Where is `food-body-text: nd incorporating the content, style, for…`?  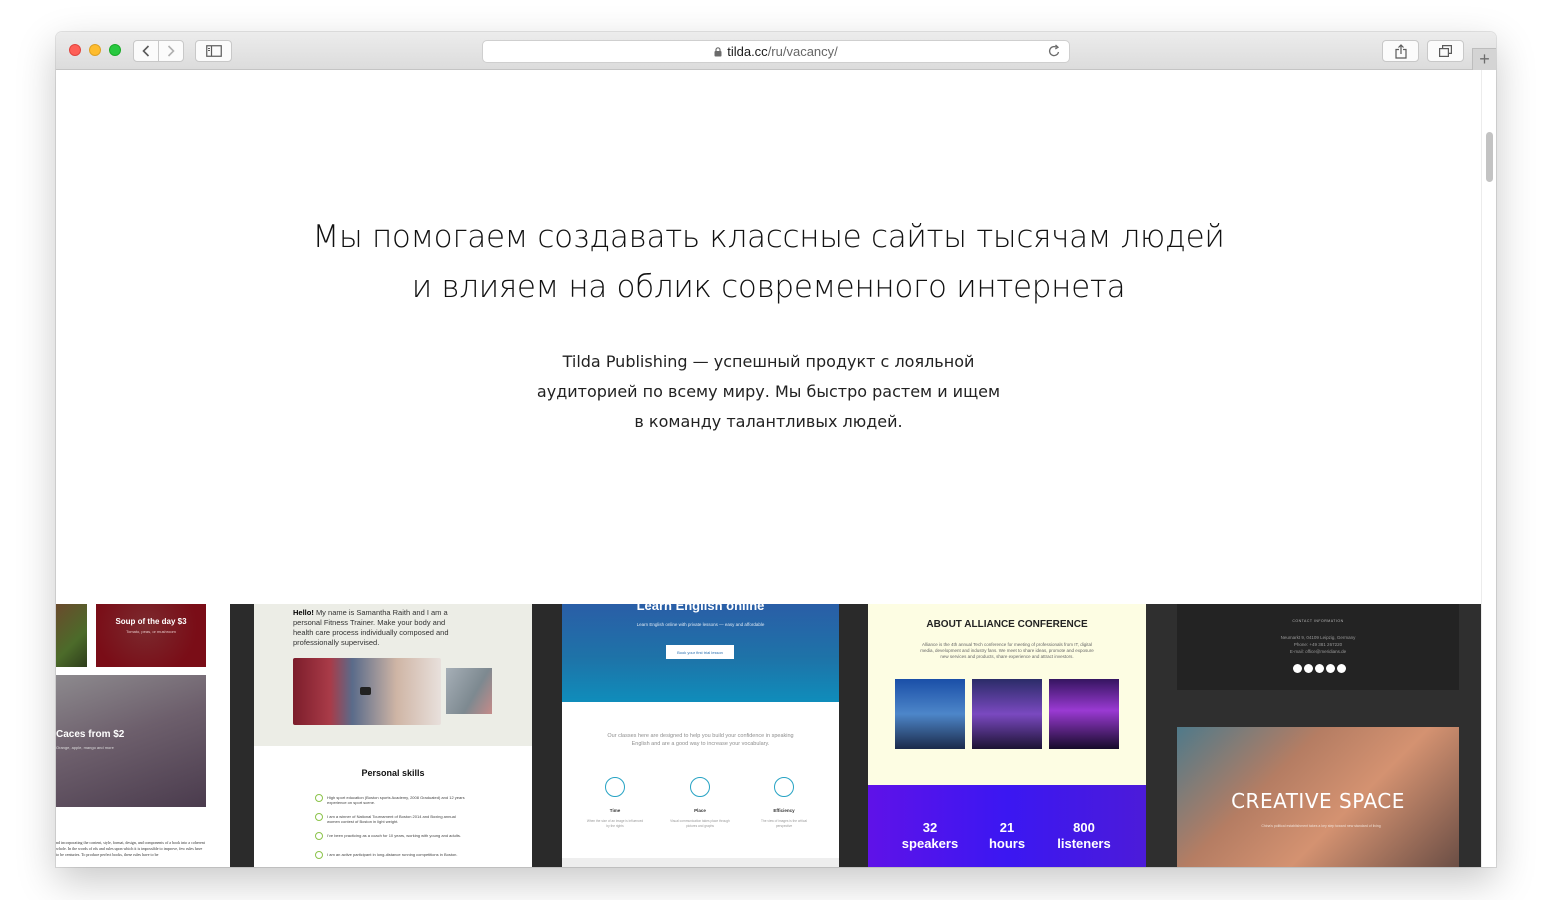 food-body-text: nd incorporating the content, style, for… is located at coordinates (130, 848).